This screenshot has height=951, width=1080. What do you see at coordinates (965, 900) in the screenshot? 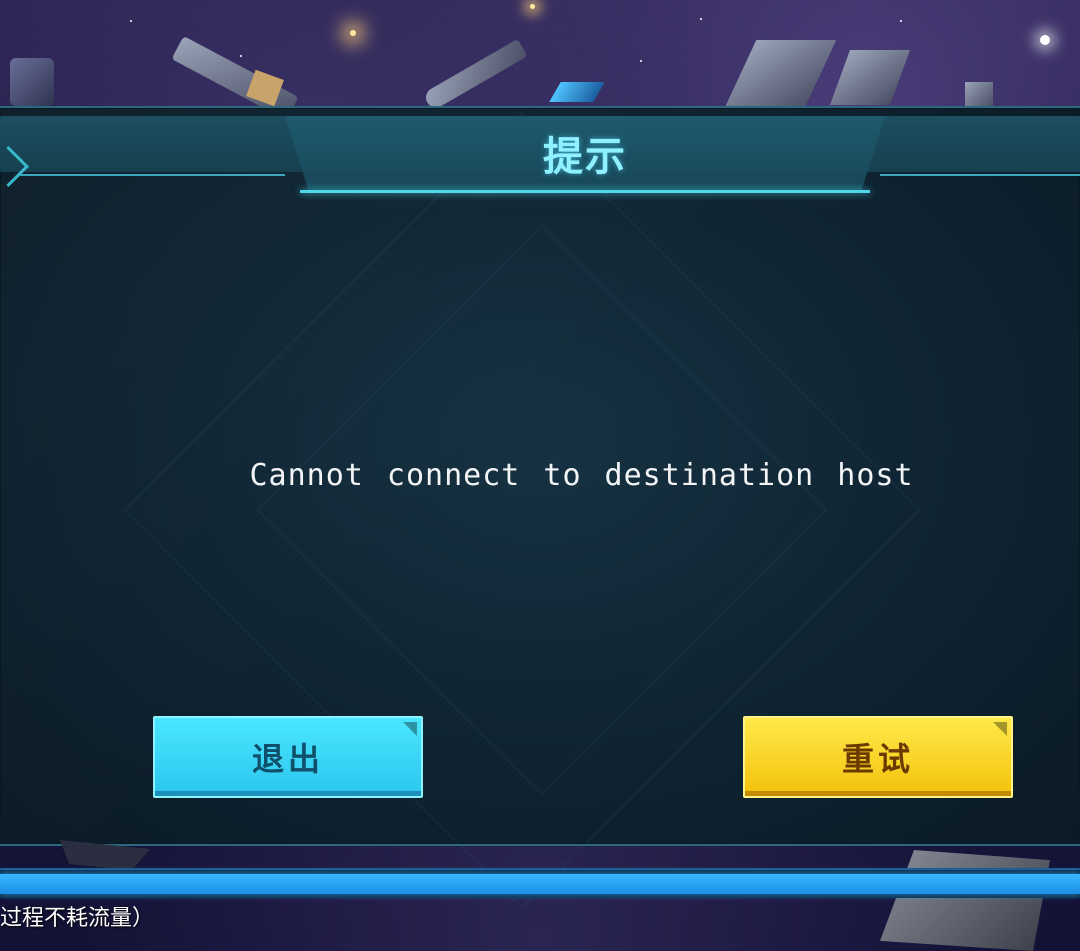
I see `asteroid-decoration` at bounding box center [965, 900].